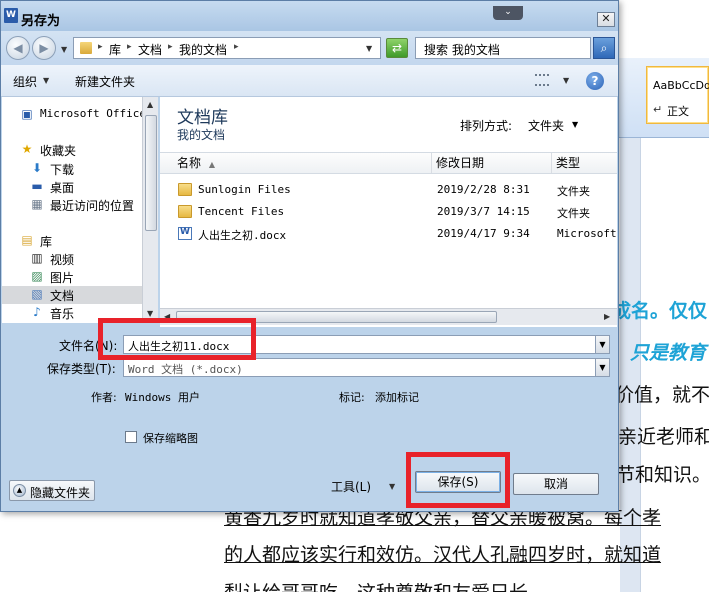  What do you see at coordinates (668, 353) in the screenshot?
I see `doc-line: 只是教育` at bounding box center [668, 353].